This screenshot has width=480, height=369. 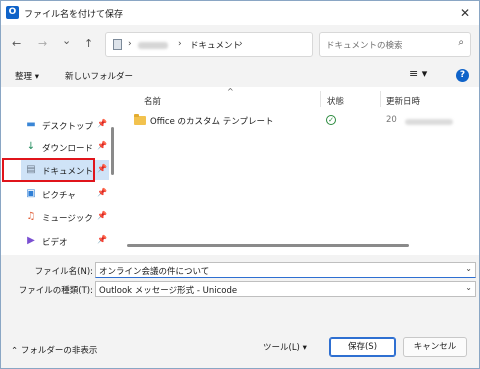 I want to click on video-icon: ▶, so click(x=31, y=240).